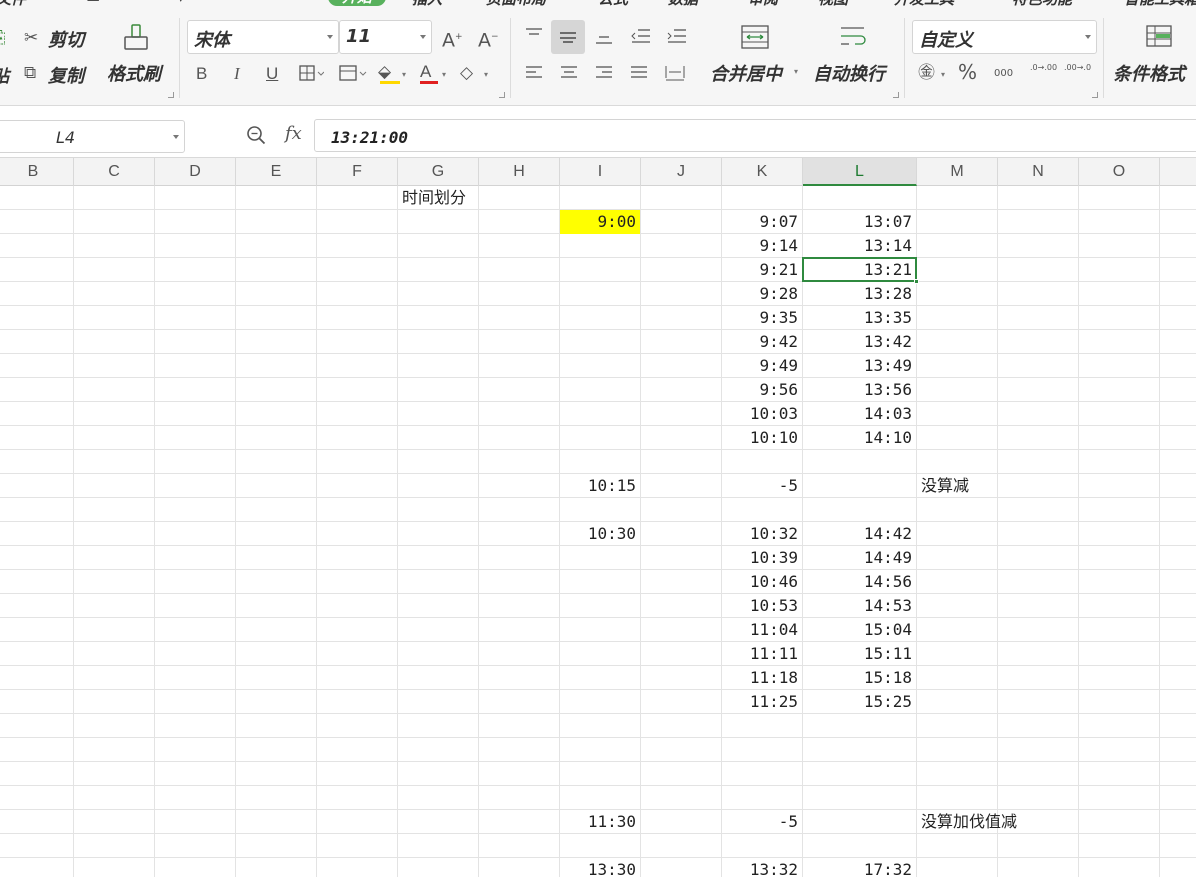 This screenshot has height=877, width=1196. Describe the element at coordinates (859, 366) in the screenshot. I see `cell-l9: 13:49` at that location.